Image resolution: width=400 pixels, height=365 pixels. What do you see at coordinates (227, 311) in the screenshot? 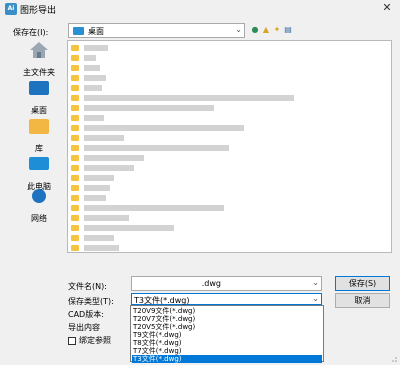
I see `dropdown-option: T20V9文件(*.dwg)` at bounding box center [227, 311].